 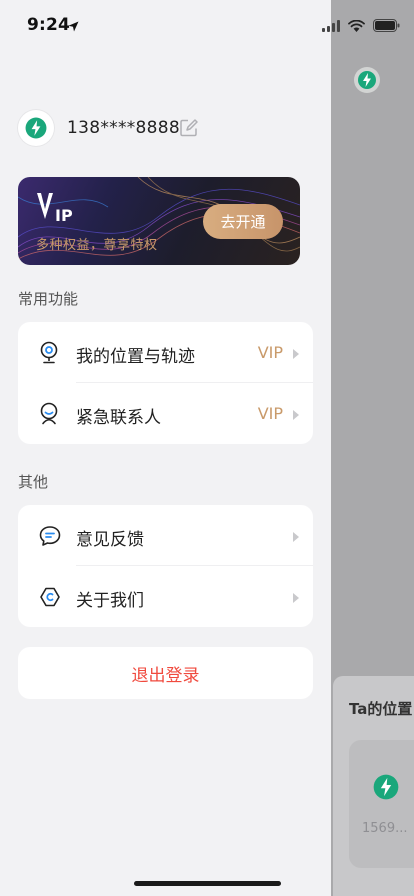 I want to click on menu-item-feedback: 意见反馈, so click(x=165, y=535).